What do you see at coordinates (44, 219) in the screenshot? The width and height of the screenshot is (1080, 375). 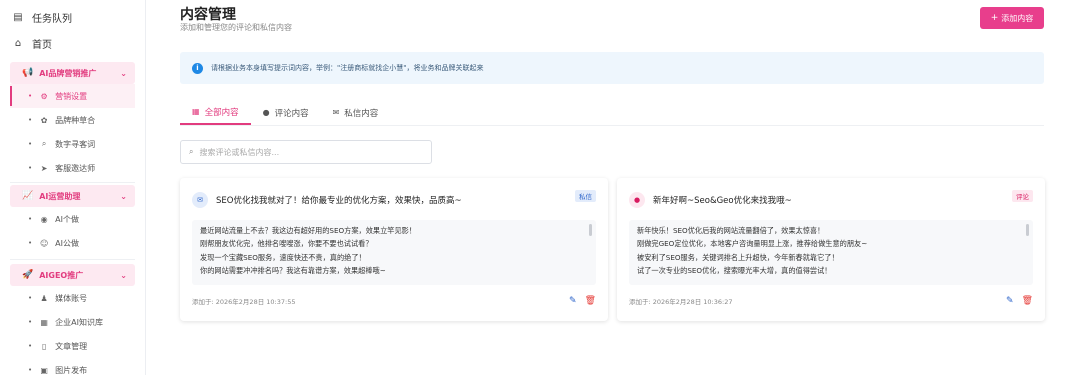 I see `user-circle-icon: ◉` at bounding box center [44, 219].